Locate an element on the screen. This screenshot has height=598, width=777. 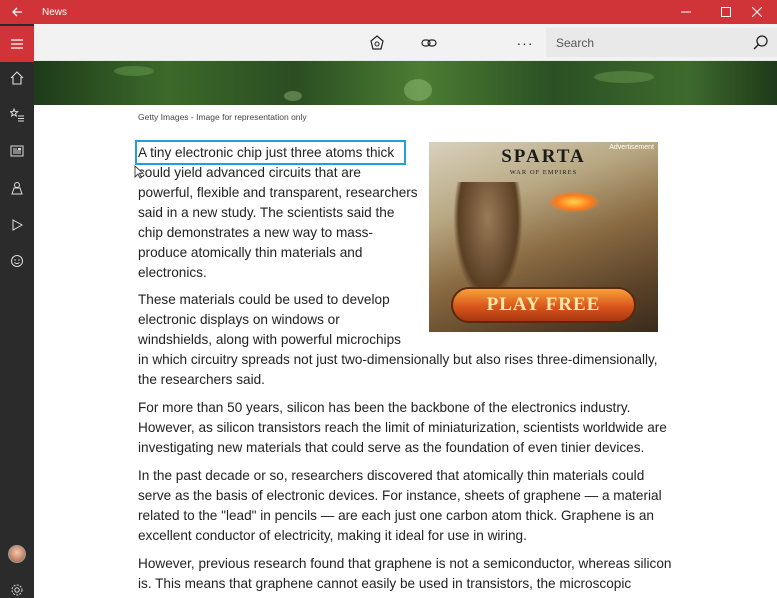
search-box is located at coordinates (661, 42).